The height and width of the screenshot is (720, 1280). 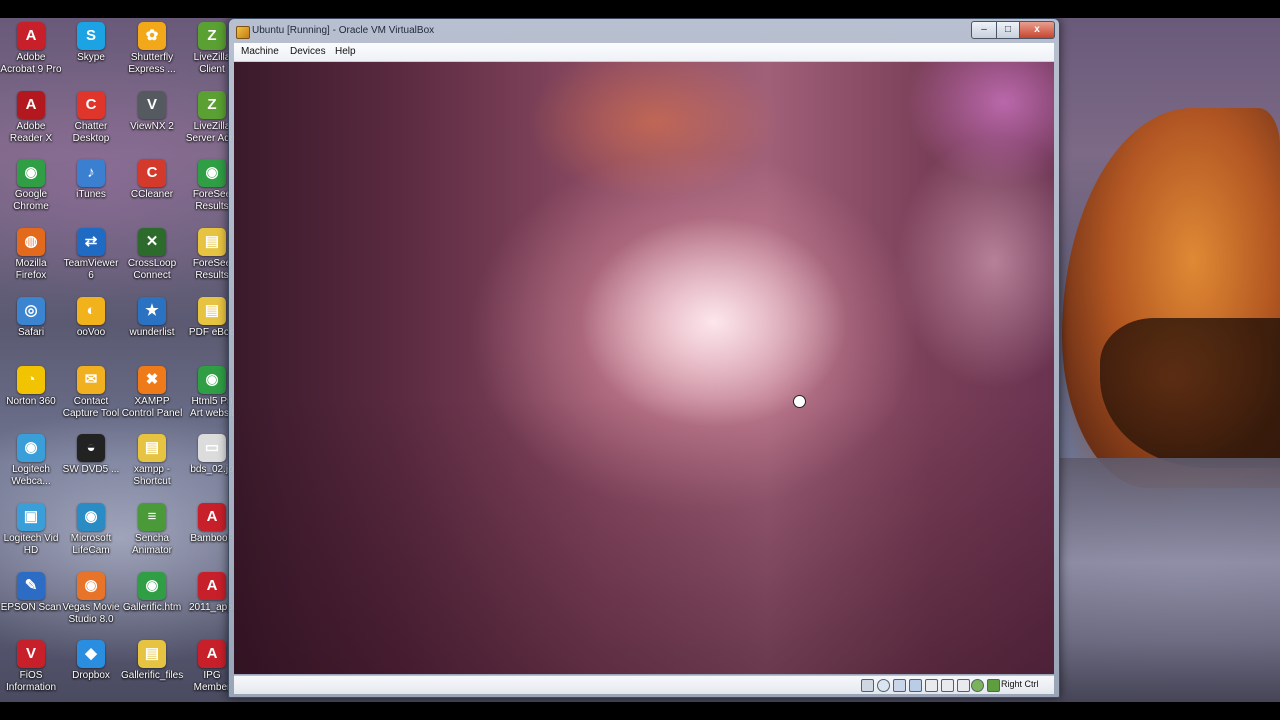 I want to click on letterbox-top, so click(x=640, y=9).